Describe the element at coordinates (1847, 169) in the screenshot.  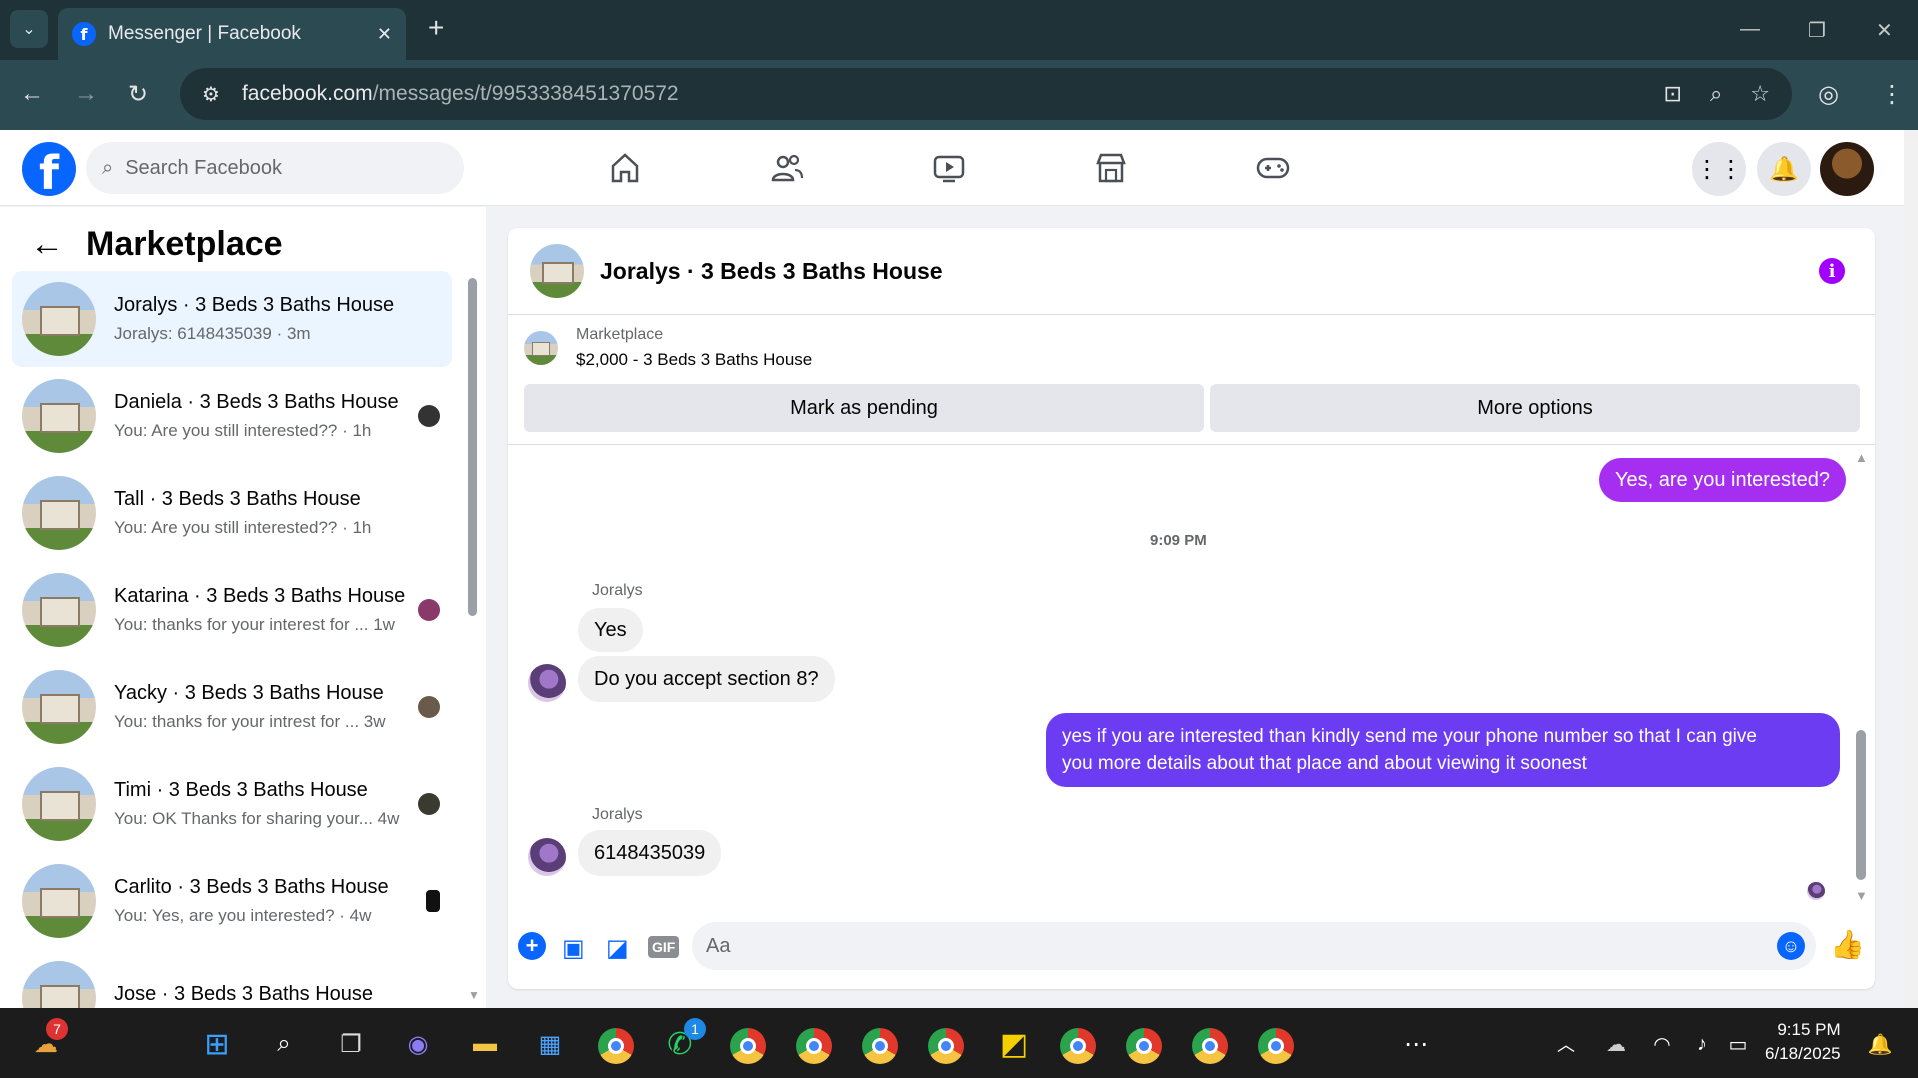
I see `account-avatar` at that location.